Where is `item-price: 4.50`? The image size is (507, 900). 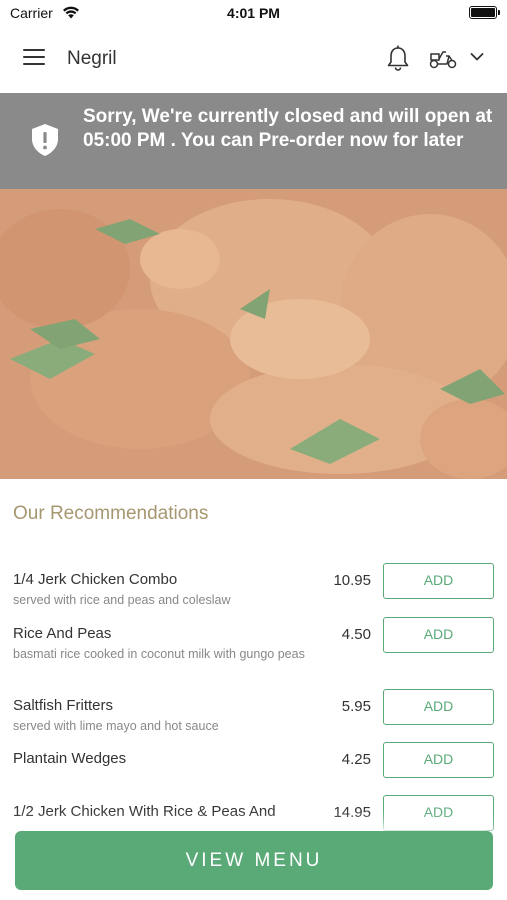
item-price: 4.50 is located at coordinates (356, 634).